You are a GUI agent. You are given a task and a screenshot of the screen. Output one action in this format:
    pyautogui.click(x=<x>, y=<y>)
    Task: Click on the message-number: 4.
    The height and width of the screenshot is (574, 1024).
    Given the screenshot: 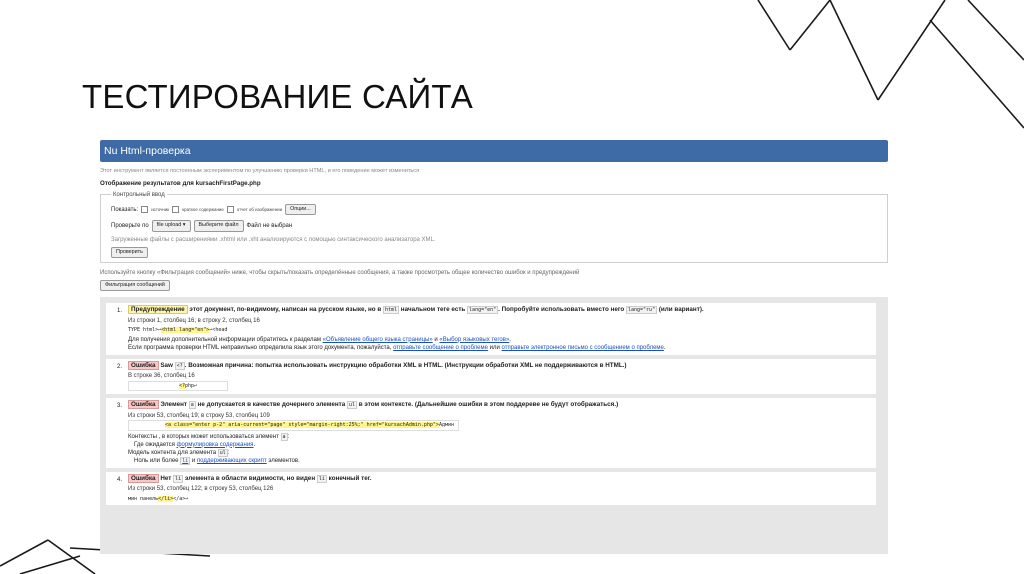 What is the action you would take?
    pyautogui.click(x=119, y=479)
    